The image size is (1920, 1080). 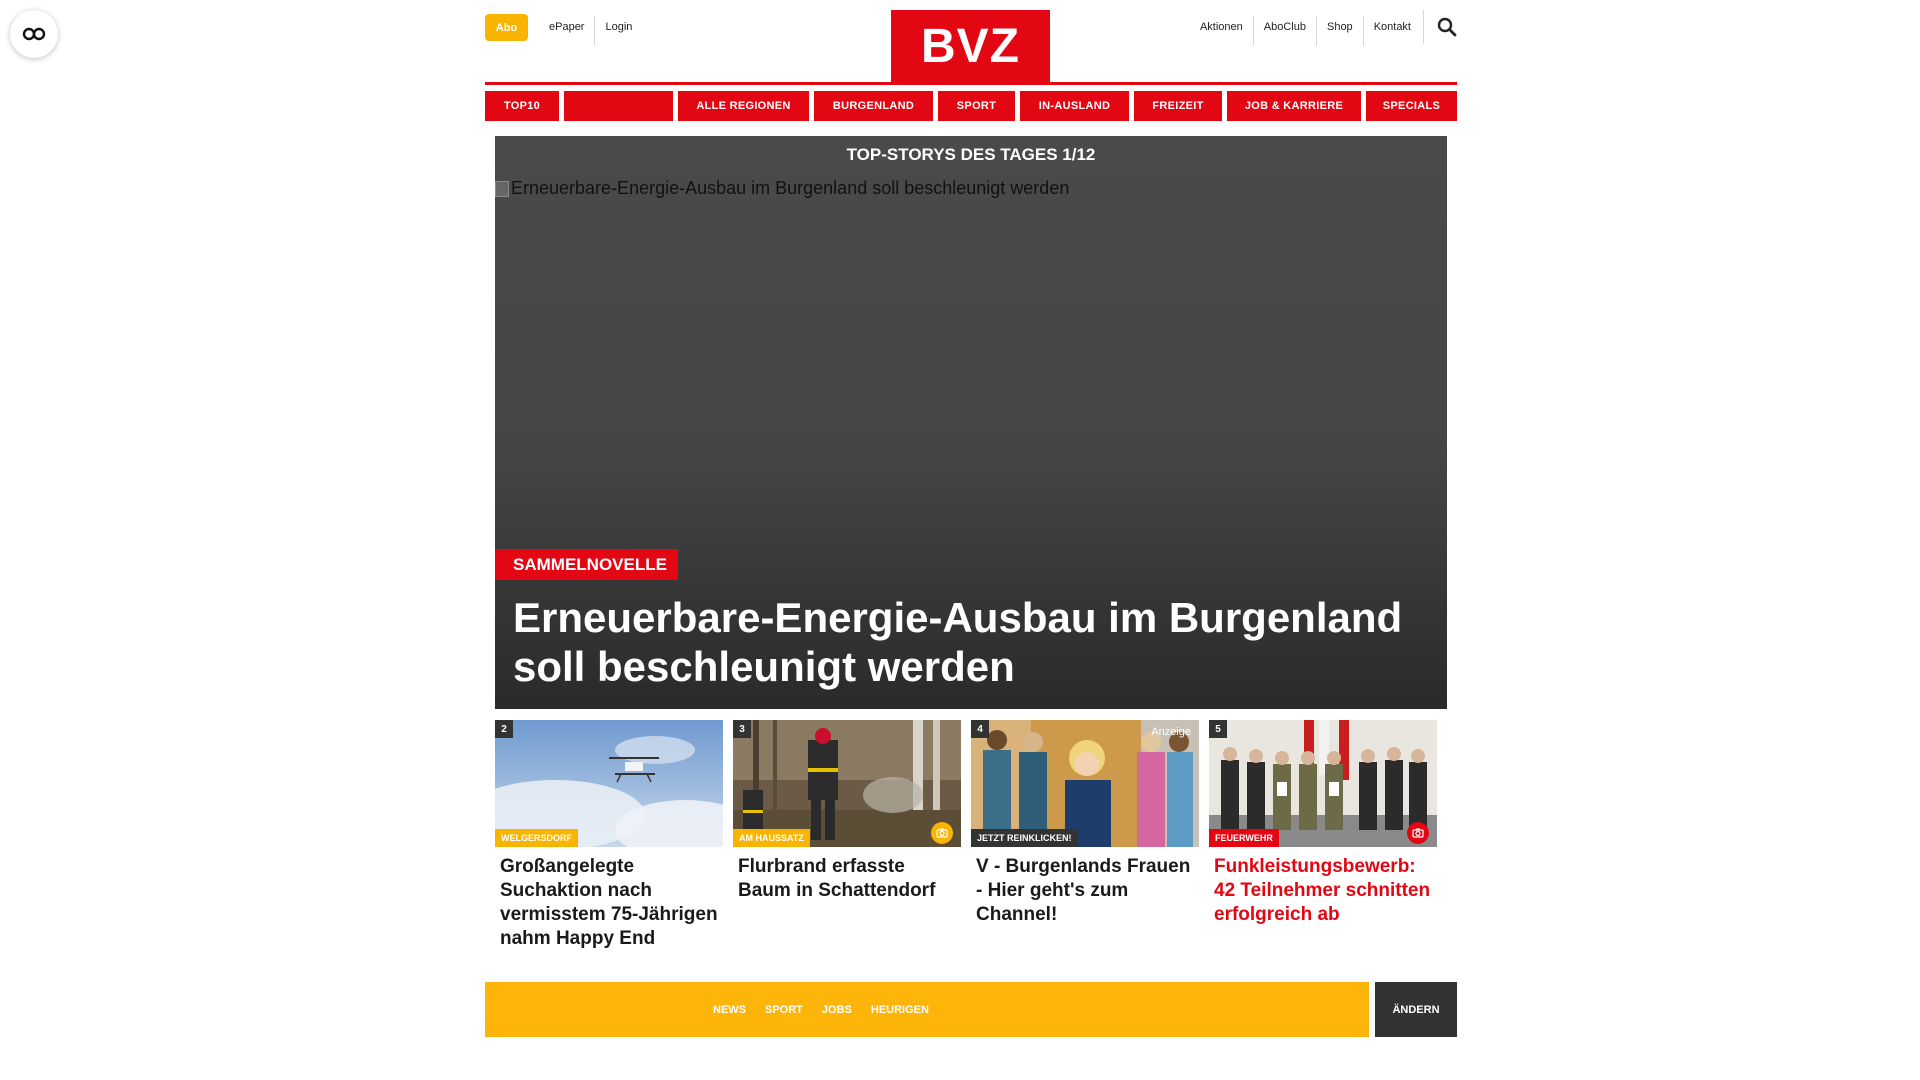 I want to click on region-quicklinks-bar: NEWS SPORT JOBS HEURIGEN, so click(x=927, y=1009).